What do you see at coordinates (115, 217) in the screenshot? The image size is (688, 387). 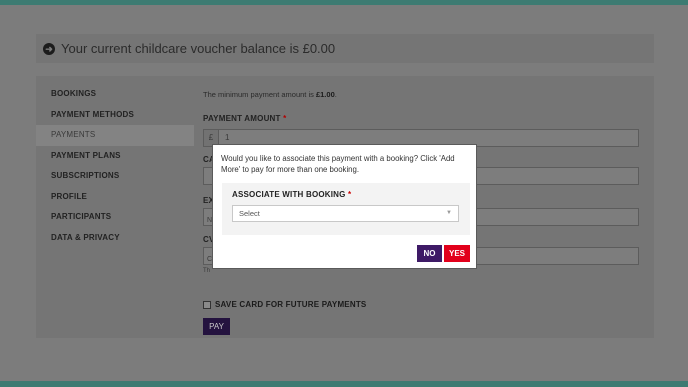 I see `sidebar-item-participants: PARTICIPANTS` at bounding box center [115, 217].